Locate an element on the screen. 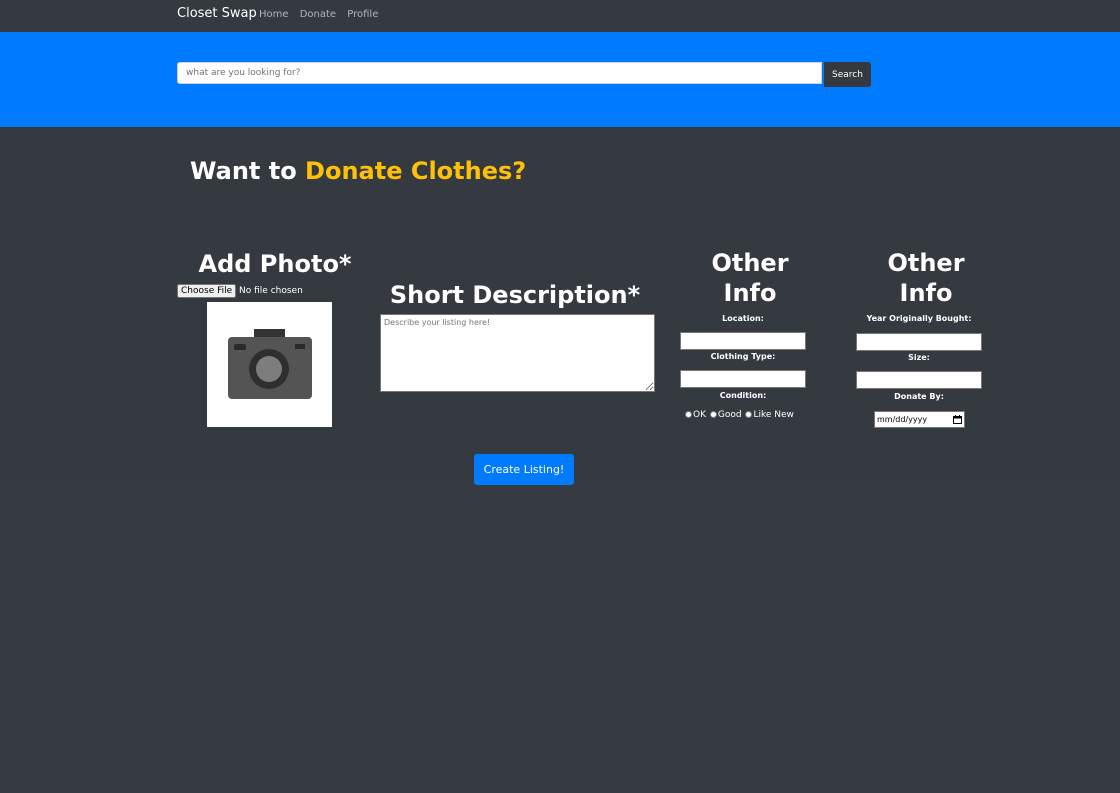  nav-link-profile: Profile is located at coordinates (362, 14).